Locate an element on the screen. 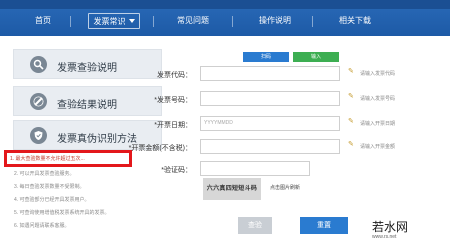  input-mode-button: 输入 is located at coordinates (316, 57).